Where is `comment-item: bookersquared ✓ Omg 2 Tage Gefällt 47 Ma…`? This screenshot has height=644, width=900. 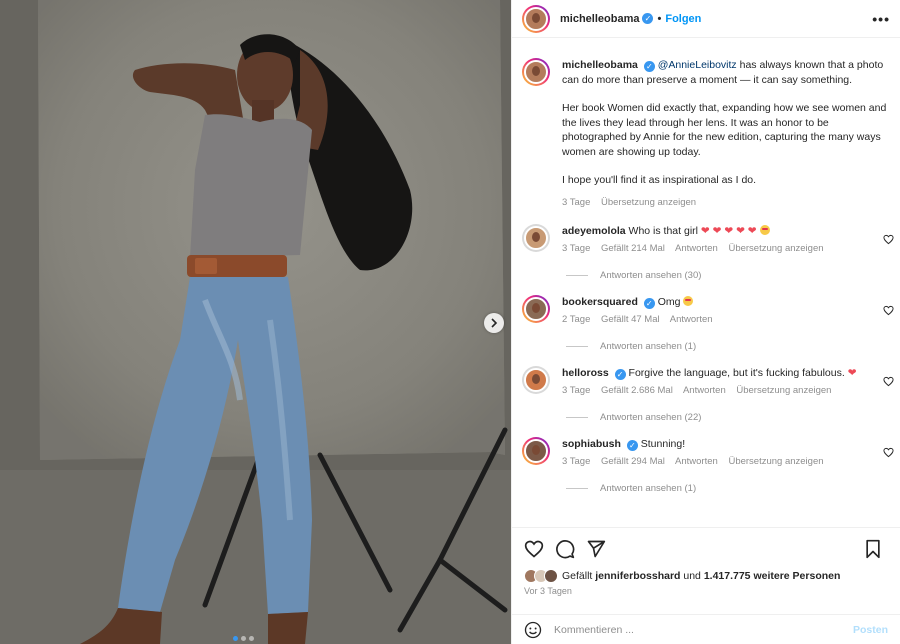 comment-item: bookersquared ✓ Omg 2 Tage Gefällt 47 Ma… is located at coordinates (706, 304).